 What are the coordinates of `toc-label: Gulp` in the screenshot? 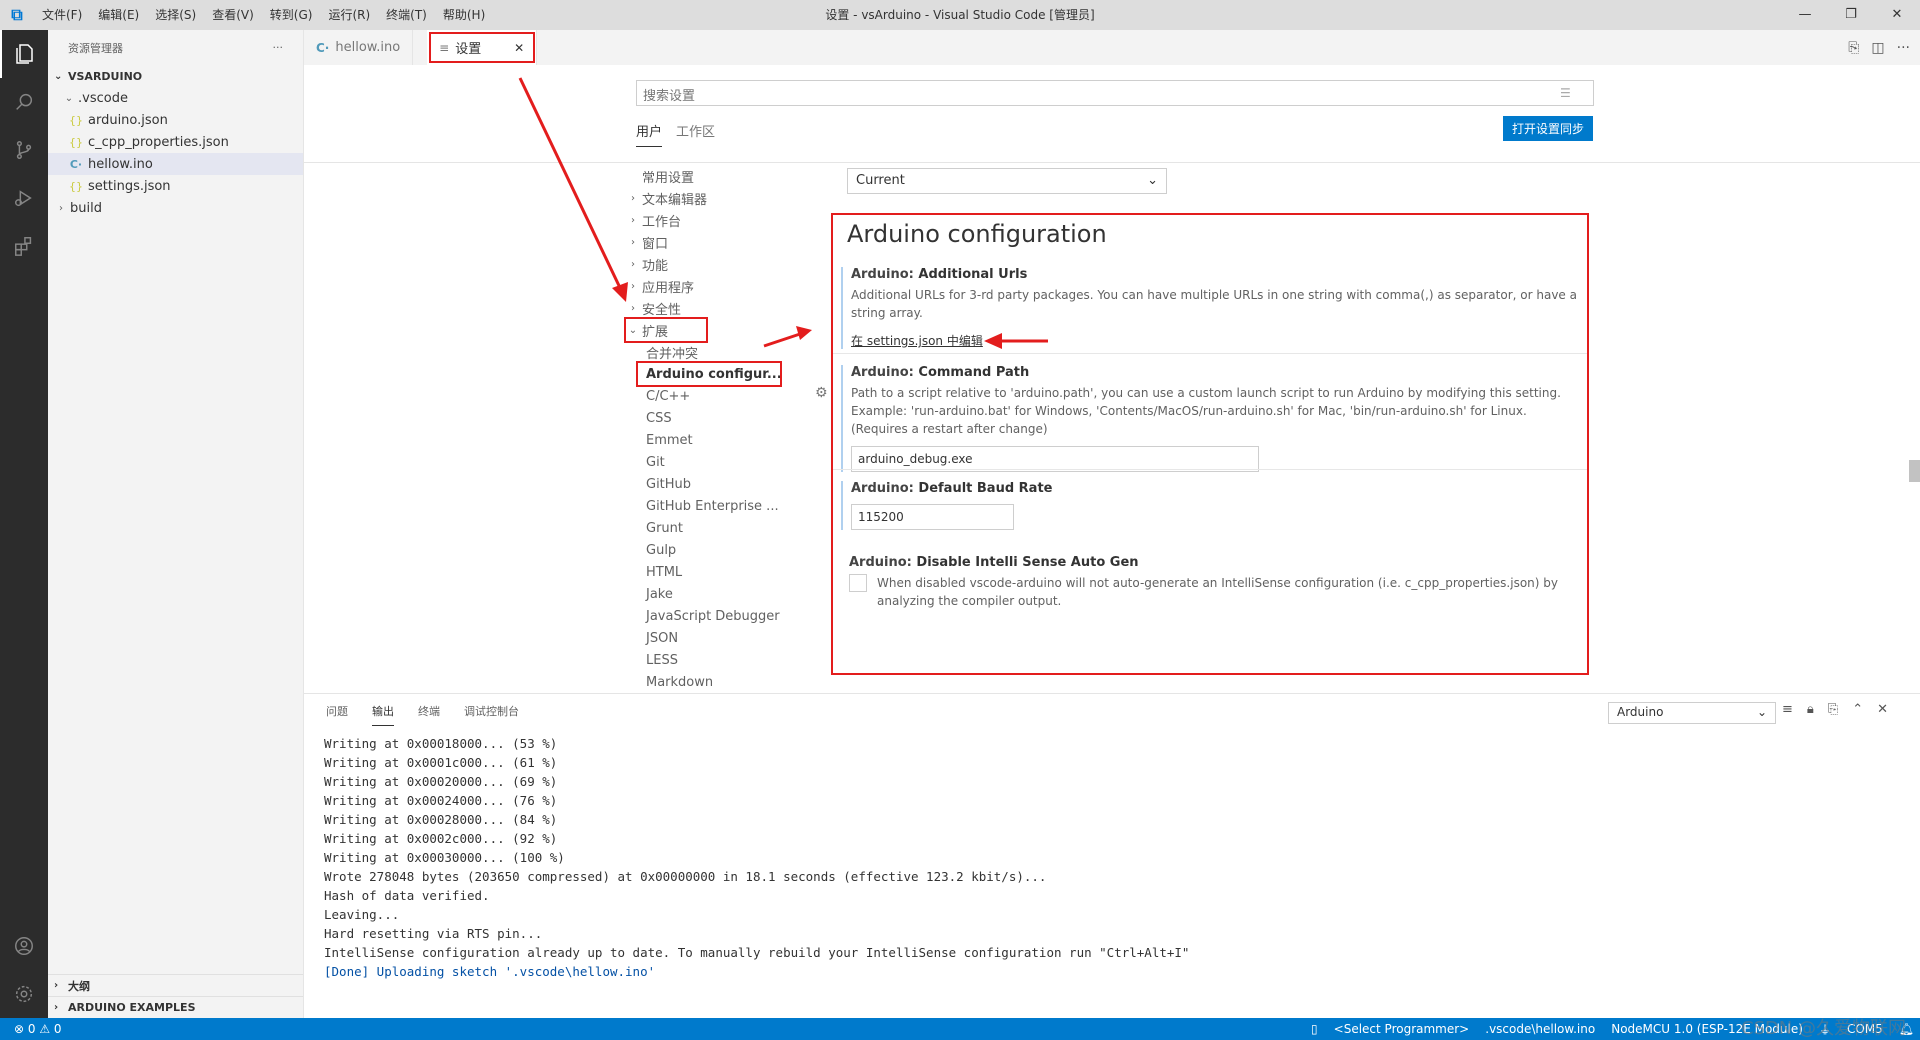 It's located at (661, 550).